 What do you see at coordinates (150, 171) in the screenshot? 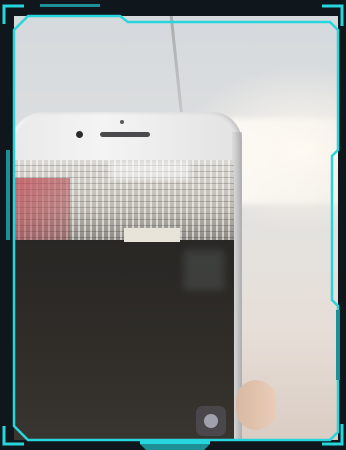
I see `screen-highlight` at bounding box center [150, 171].